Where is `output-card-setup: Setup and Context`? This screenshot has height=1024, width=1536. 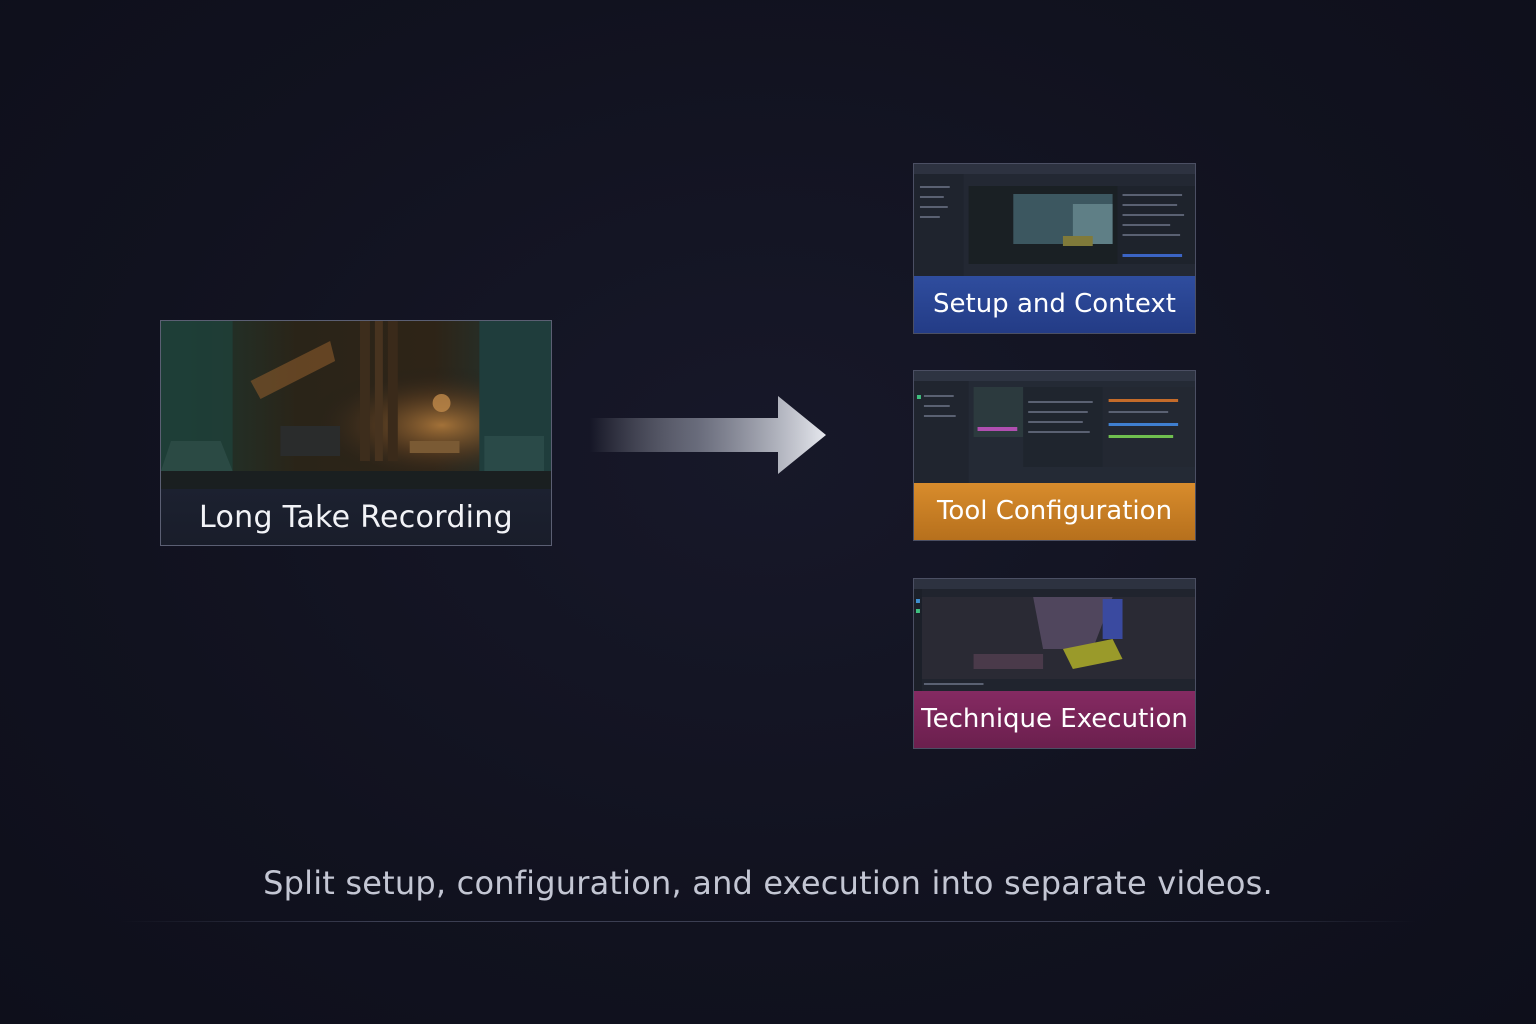
output-card-setup: Setup and Context is located at coordinates (1054, 248).